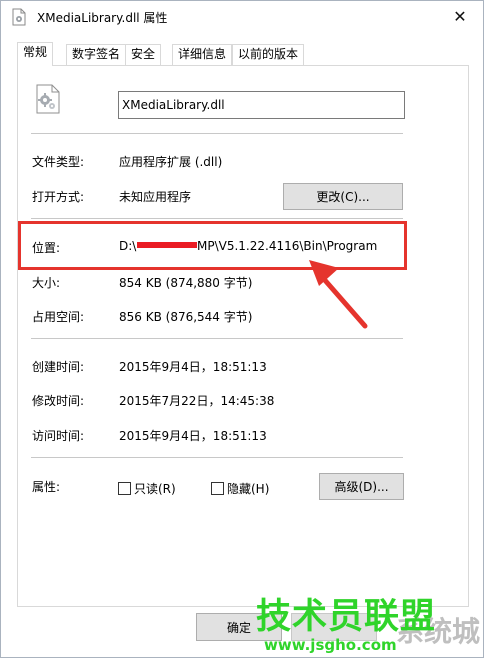  I want to click on size-on-disk-label: 占用空间:, so click(58, 317).